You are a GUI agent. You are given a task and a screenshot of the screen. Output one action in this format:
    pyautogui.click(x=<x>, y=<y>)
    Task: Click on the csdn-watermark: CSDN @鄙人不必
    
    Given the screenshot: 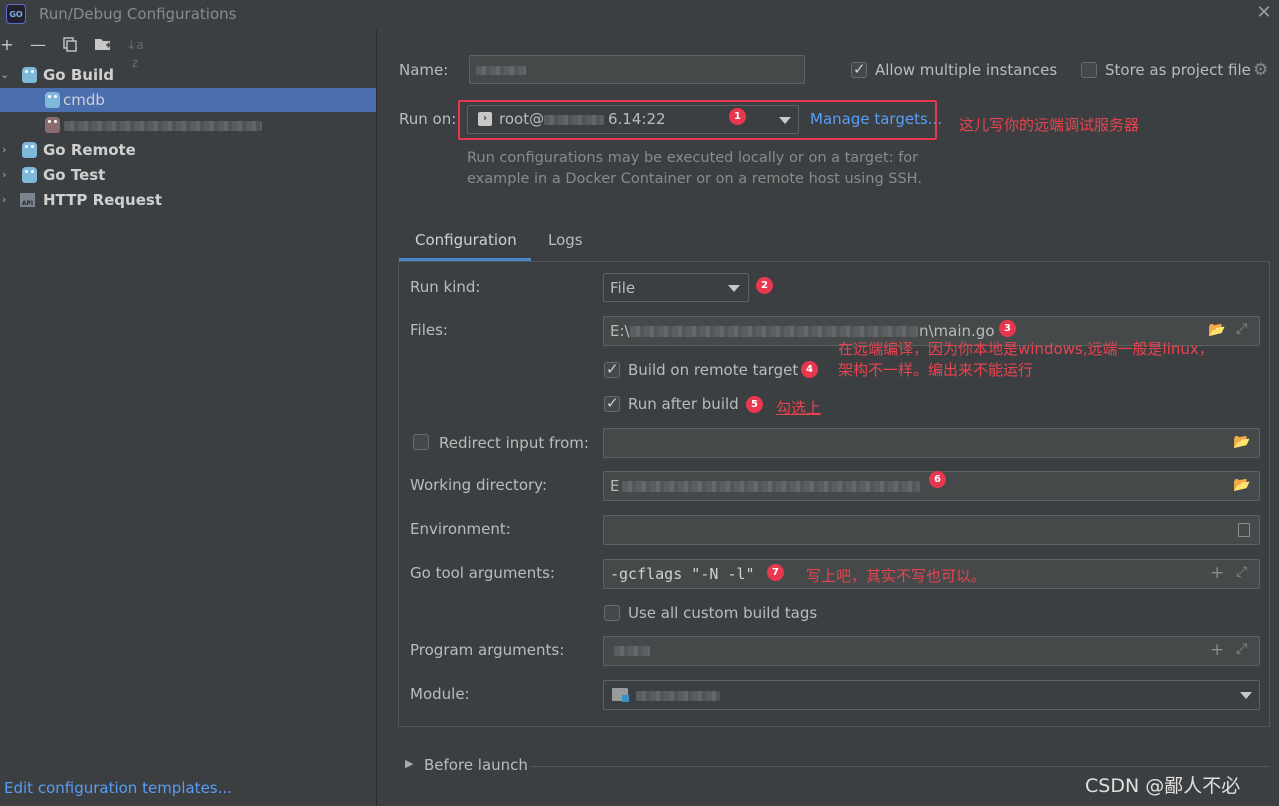 What is the action you would take?
    pyautogui.click(x=1163, y=786)
    